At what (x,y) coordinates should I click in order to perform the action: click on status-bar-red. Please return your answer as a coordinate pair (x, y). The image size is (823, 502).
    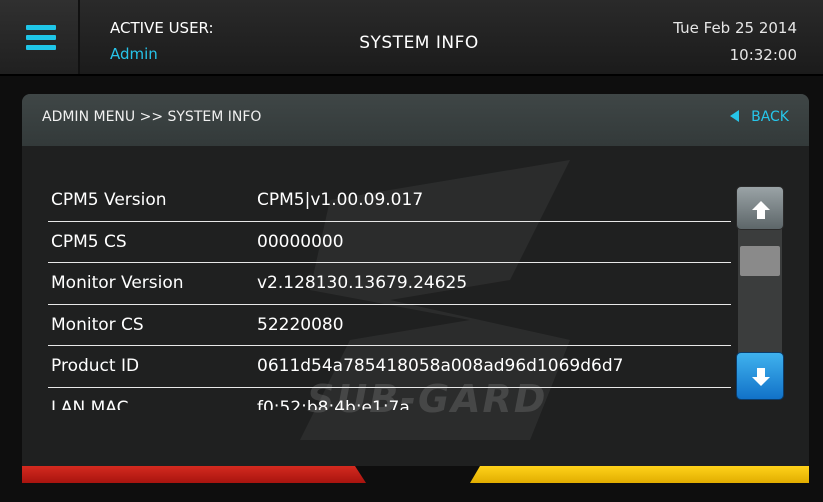
    Looking at the image, I should click on (194, 474).